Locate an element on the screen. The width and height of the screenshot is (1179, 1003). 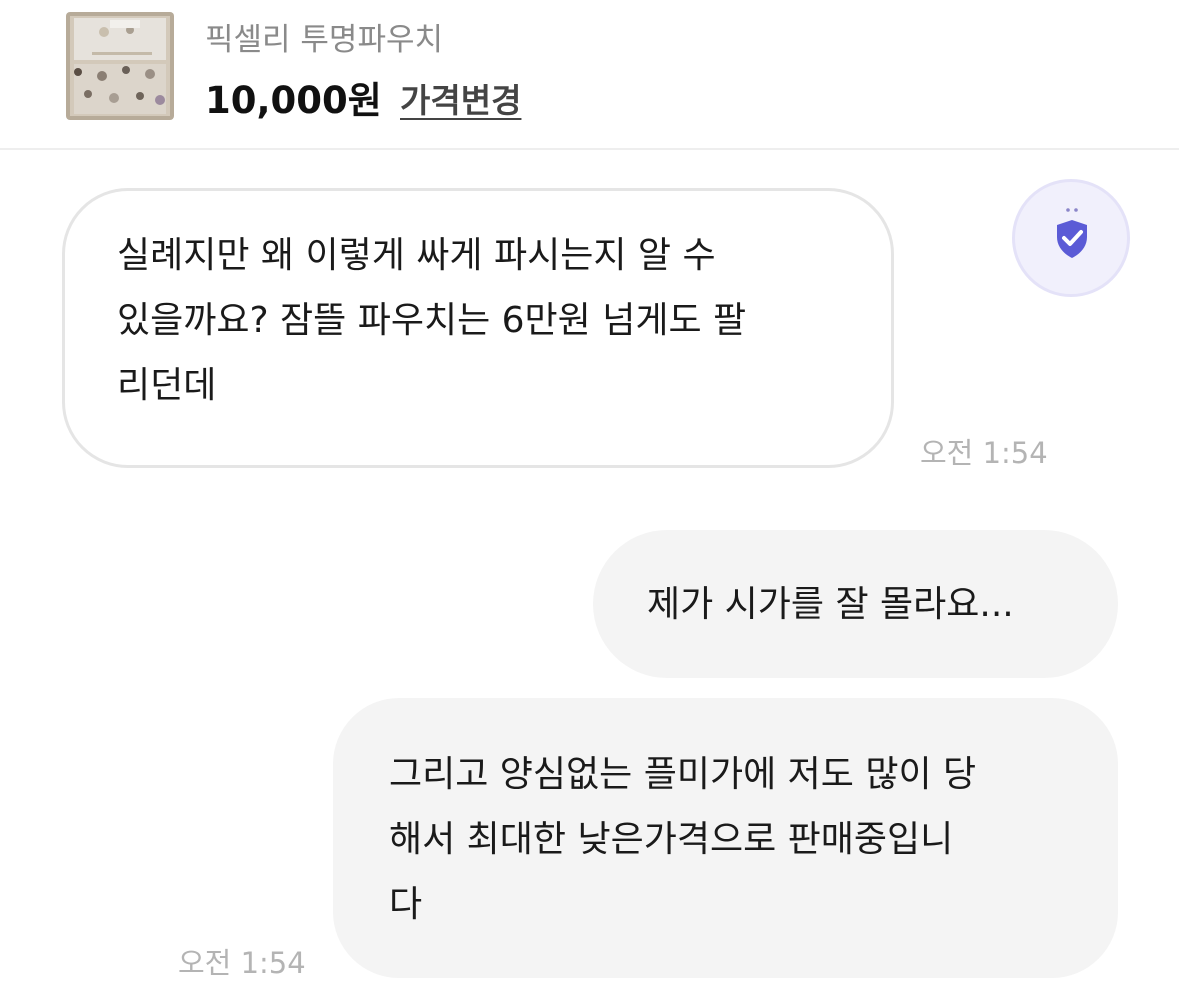
product-price: 10,000원 is located at coordinates (293, 100).